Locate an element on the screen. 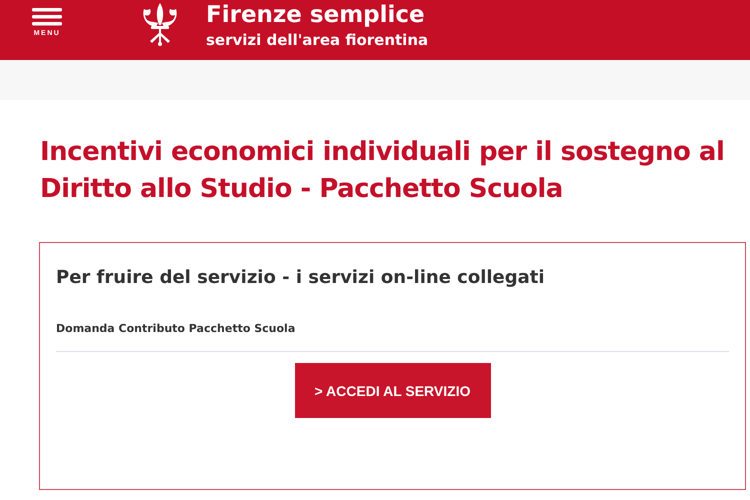 The image size is (750, 500). menu-icon is located at coordinates (47, 17).